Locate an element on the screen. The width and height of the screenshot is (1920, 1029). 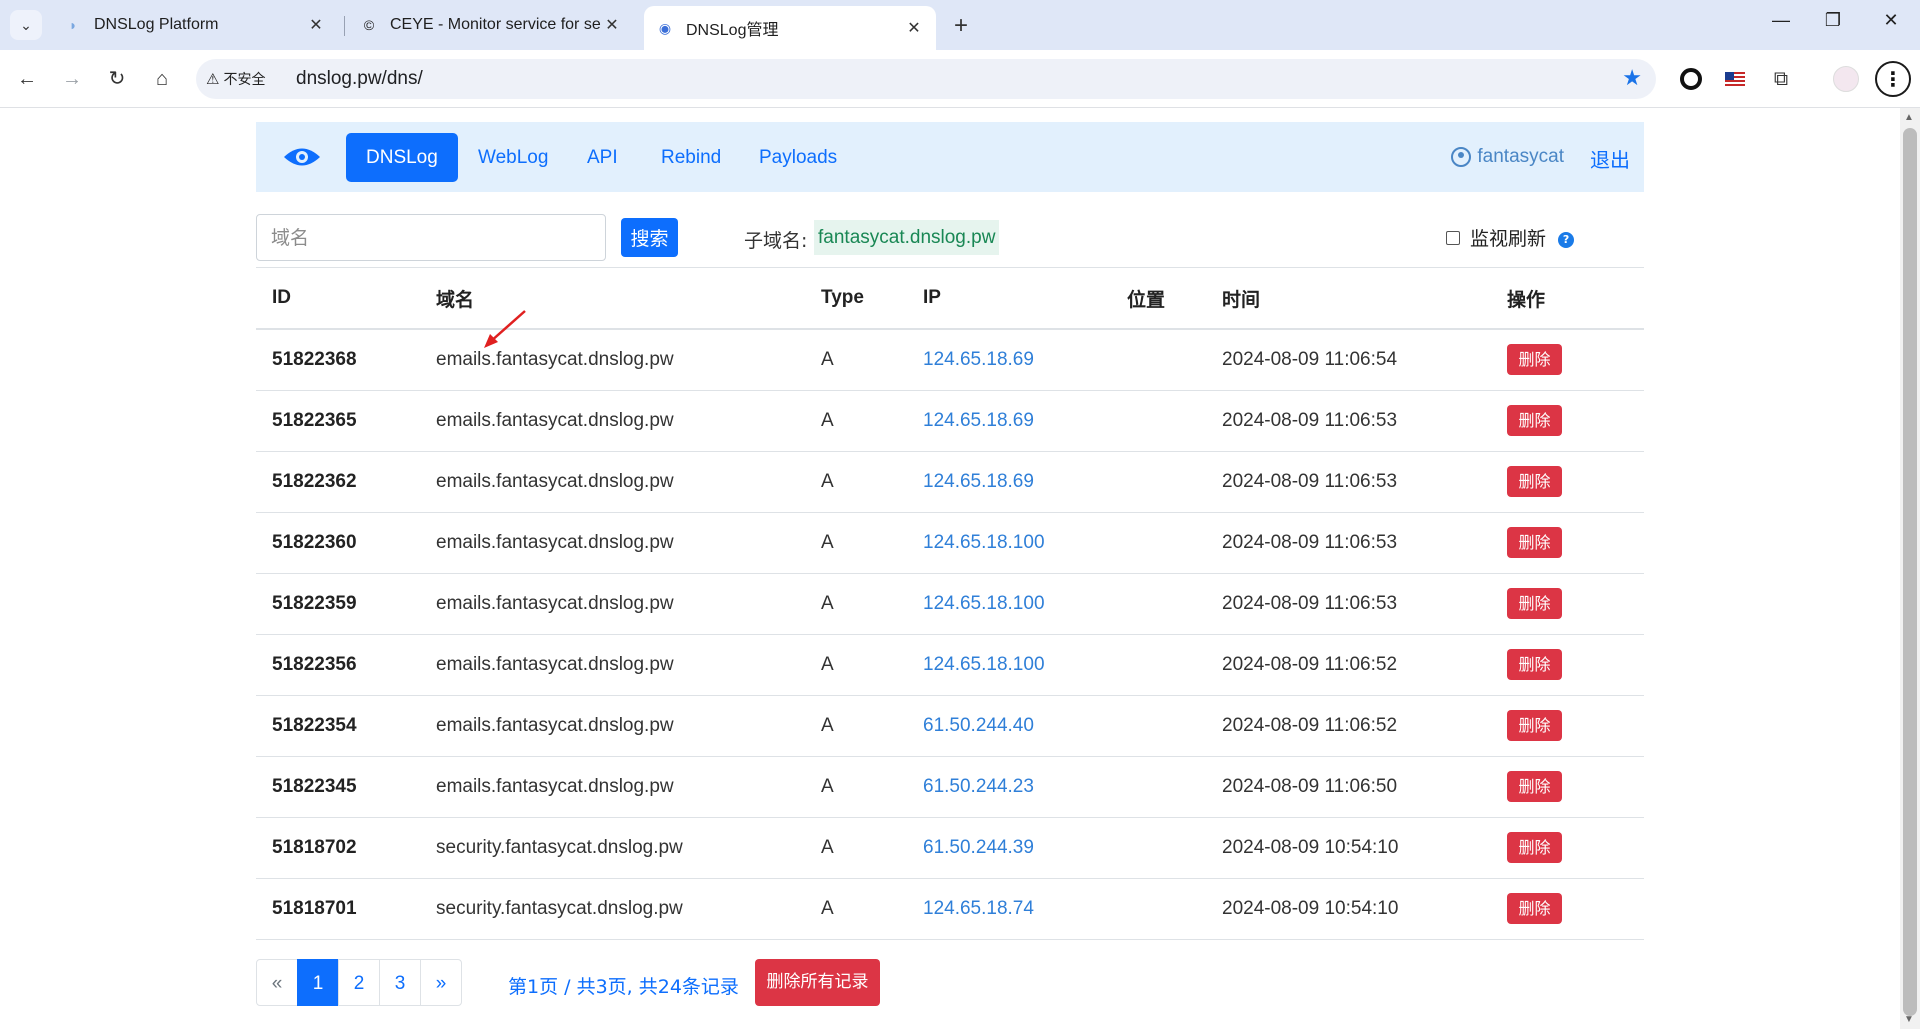
record-id: 51822368 is located at coordinates (338, 360).